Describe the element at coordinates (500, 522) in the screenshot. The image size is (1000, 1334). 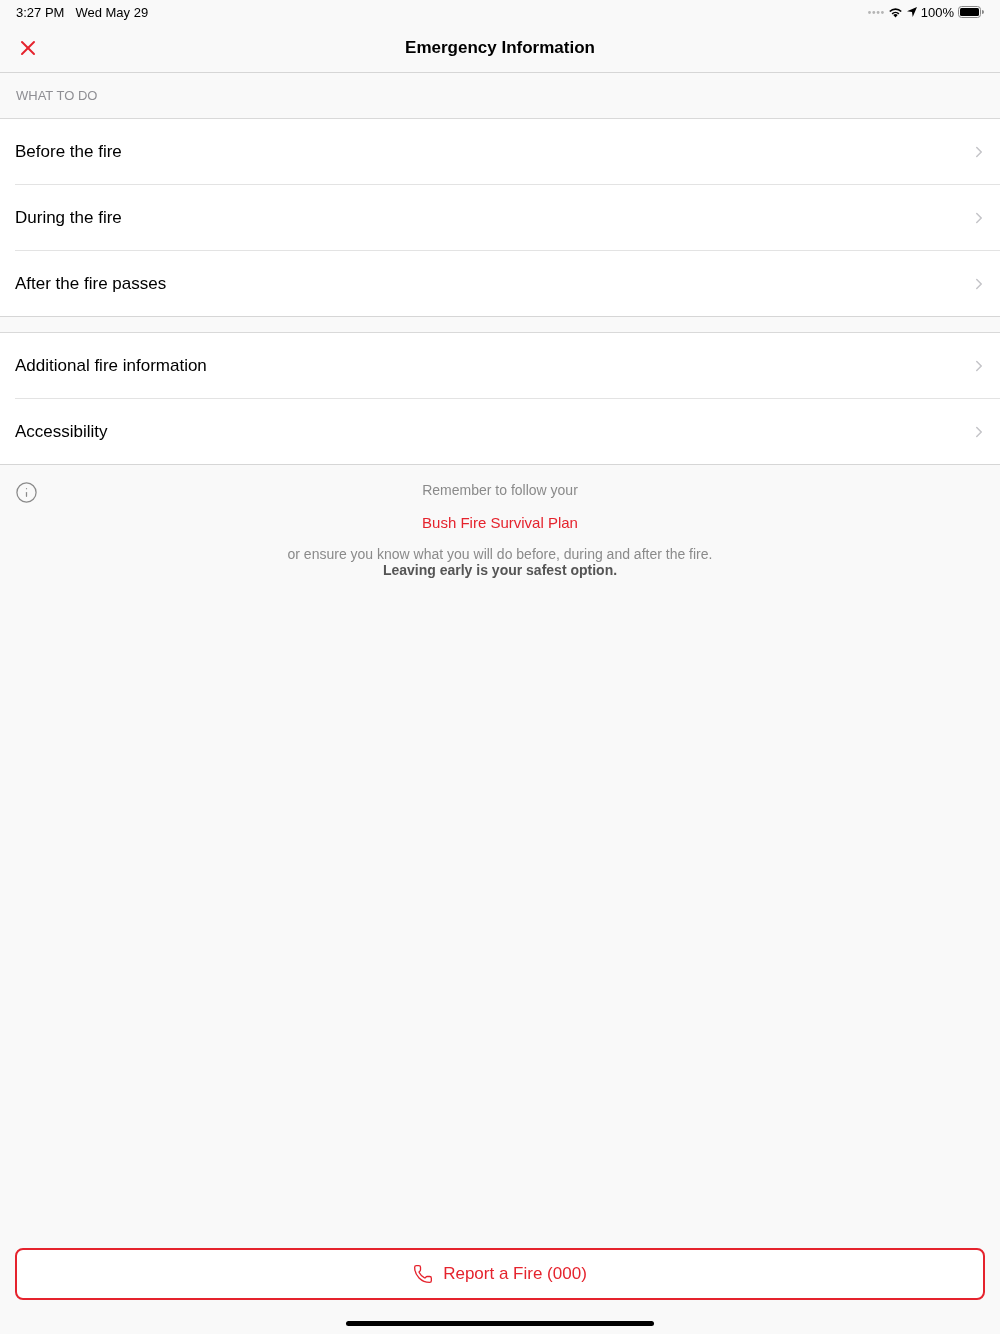
I see `survival-plan-link: Bush Fire Survival Plan` at that location.